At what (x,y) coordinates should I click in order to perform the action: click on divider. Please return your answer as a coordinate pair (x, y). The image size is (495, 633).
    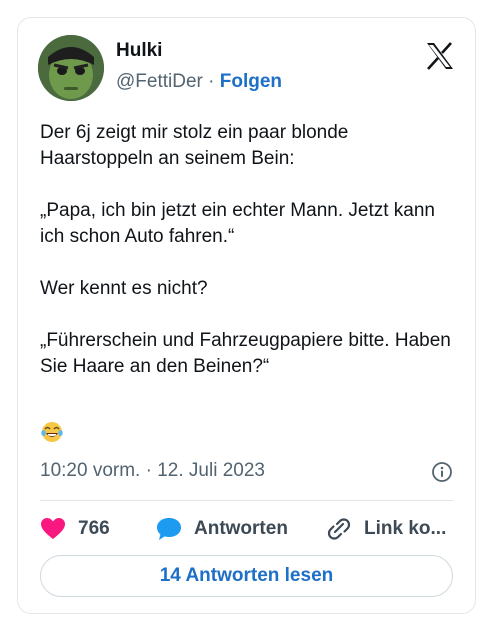
    Looking at the image, I should click on (246, 500).